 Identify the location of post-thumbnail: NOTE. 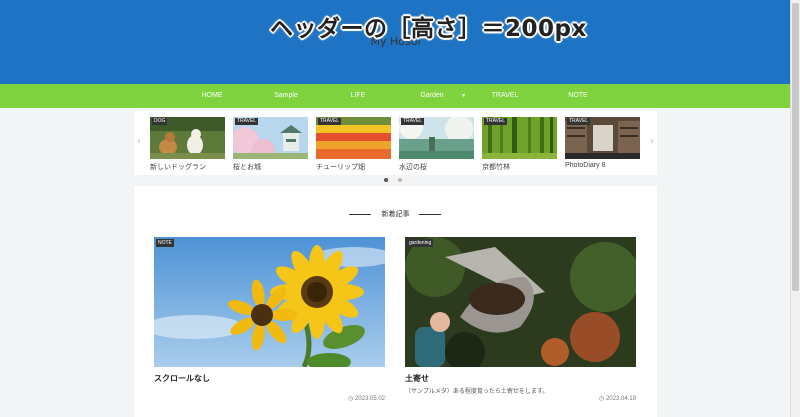
(269, 302).